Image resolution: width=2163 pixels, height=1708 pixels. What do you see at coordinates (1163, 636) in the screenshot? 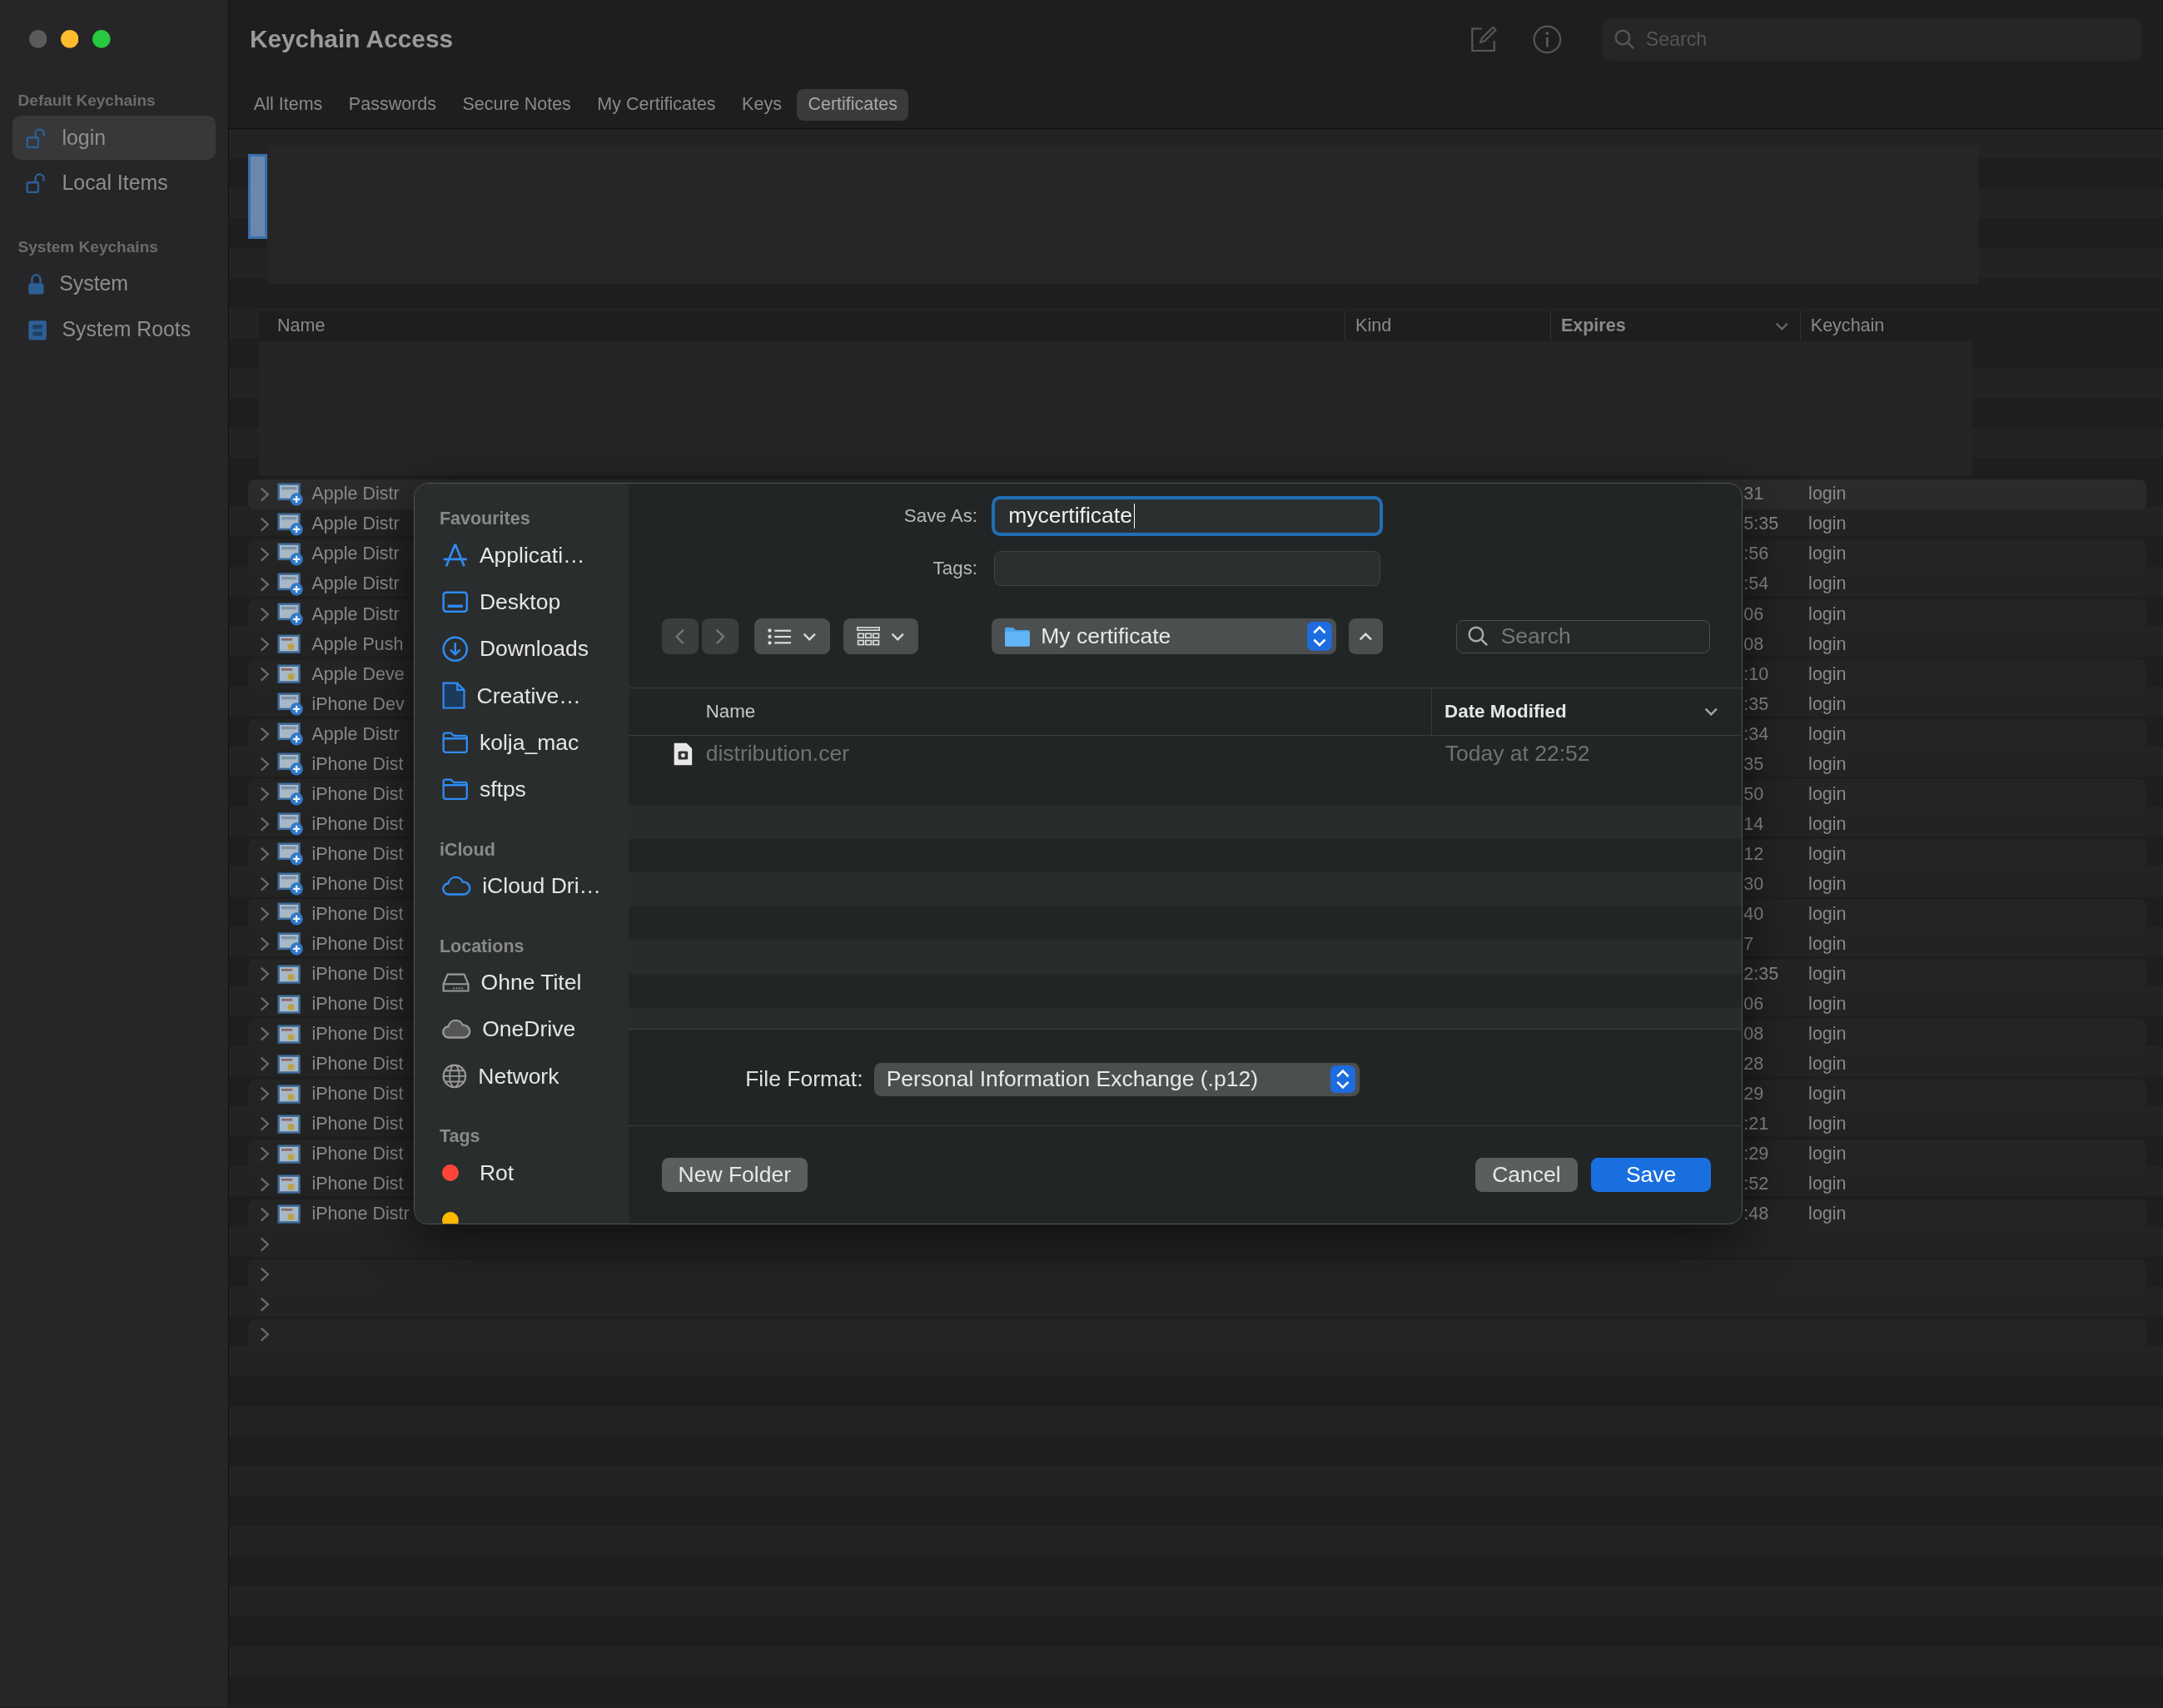
I see `location-popup: My certificate` at bounding box center [1163, 636].